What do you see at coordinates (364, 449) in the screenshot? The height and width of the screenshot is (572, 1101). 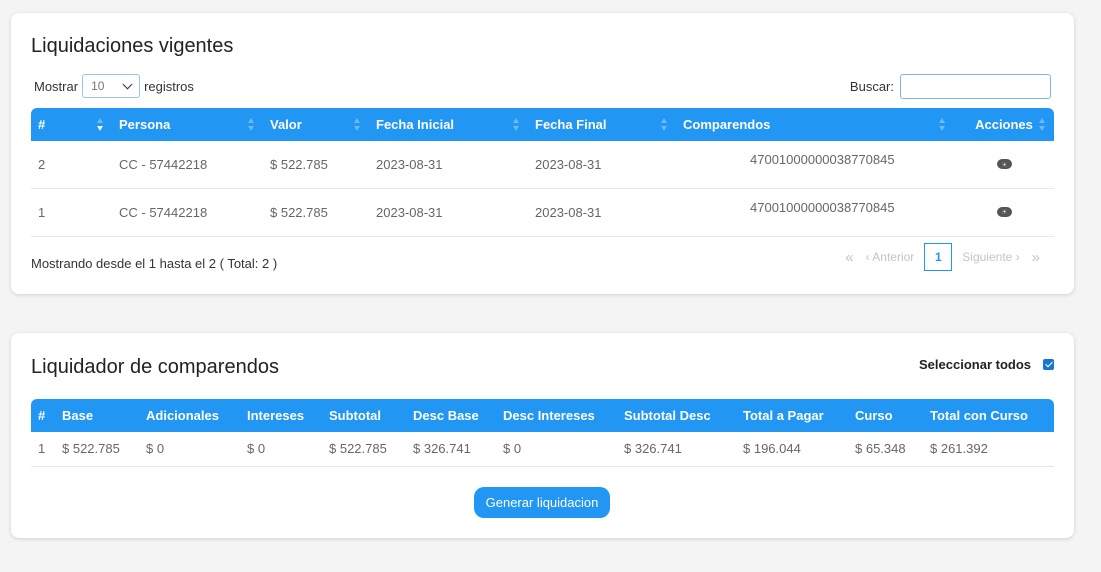 I see `cell-subtotal: $ 522.785` at bounding box center [364, 449].